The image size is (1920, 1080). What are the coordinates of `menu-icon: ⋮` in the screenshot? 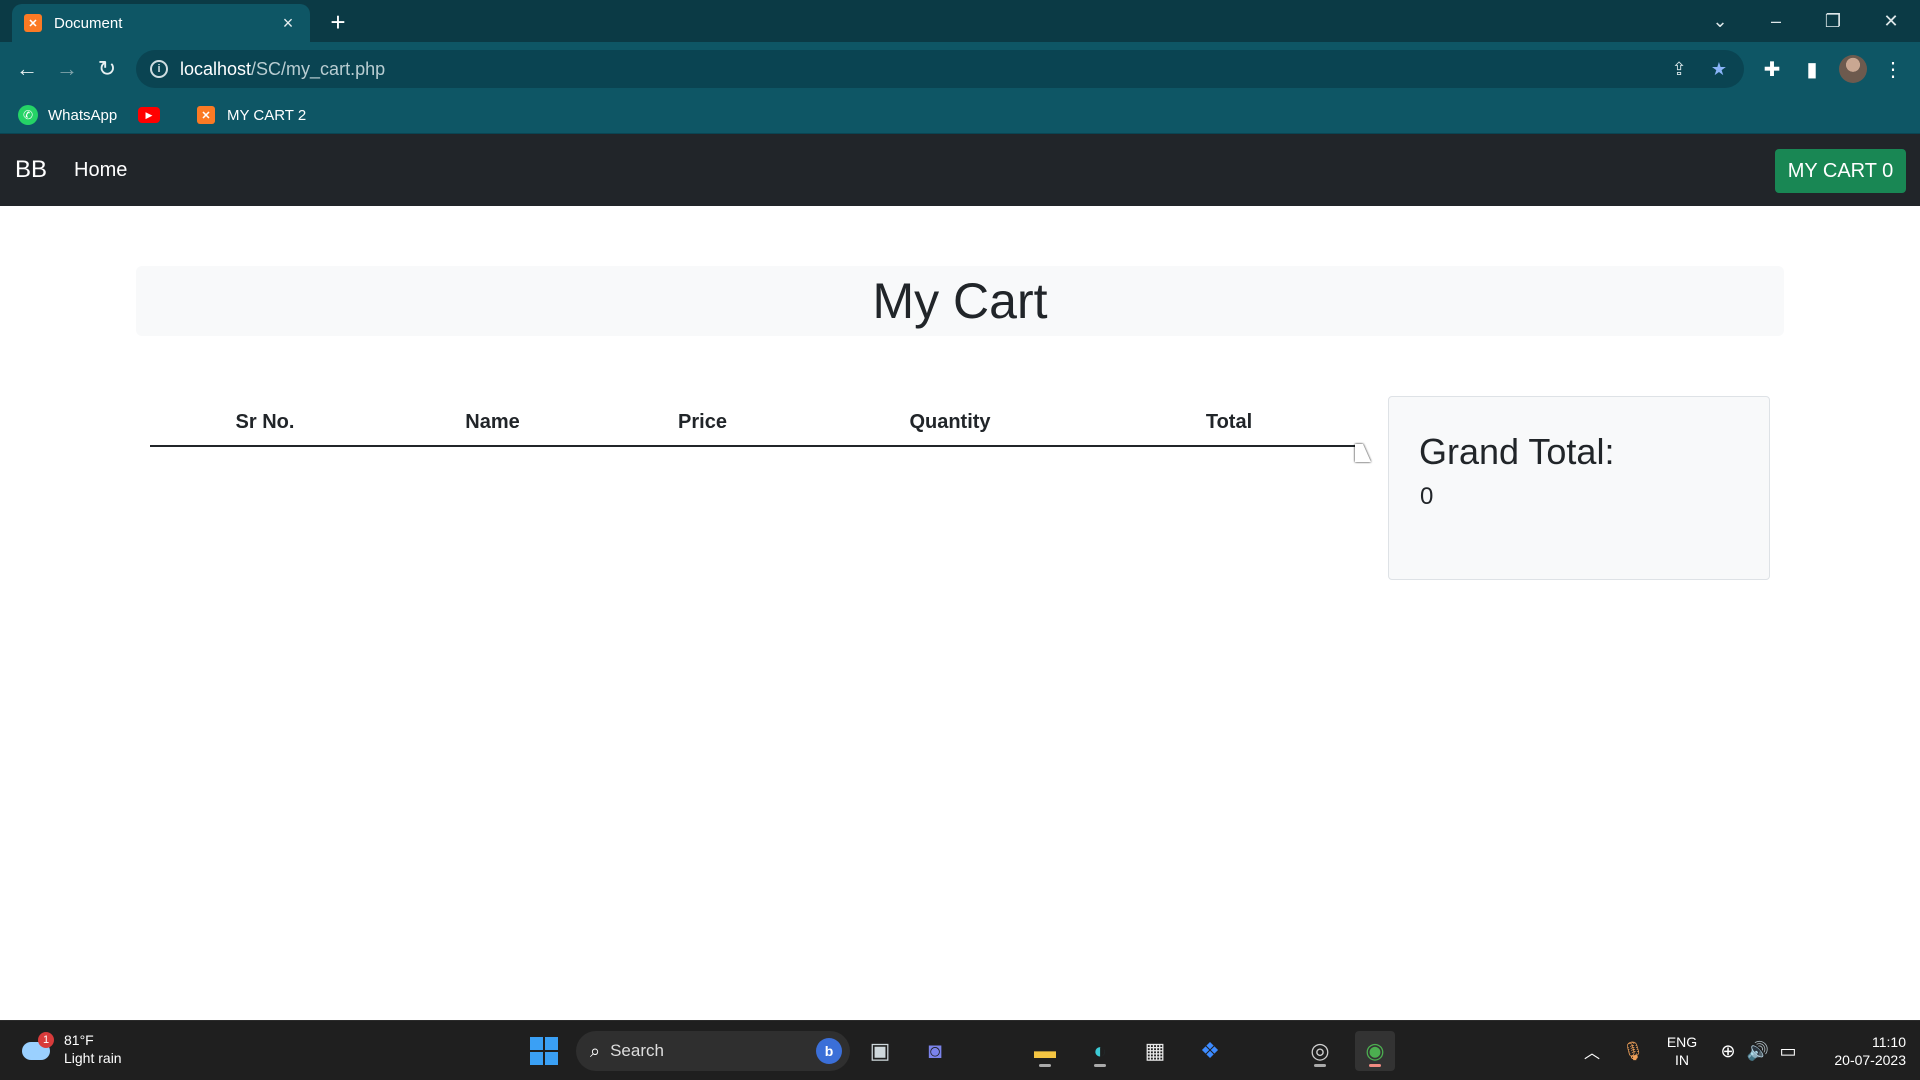 It's located at (1893, 69).